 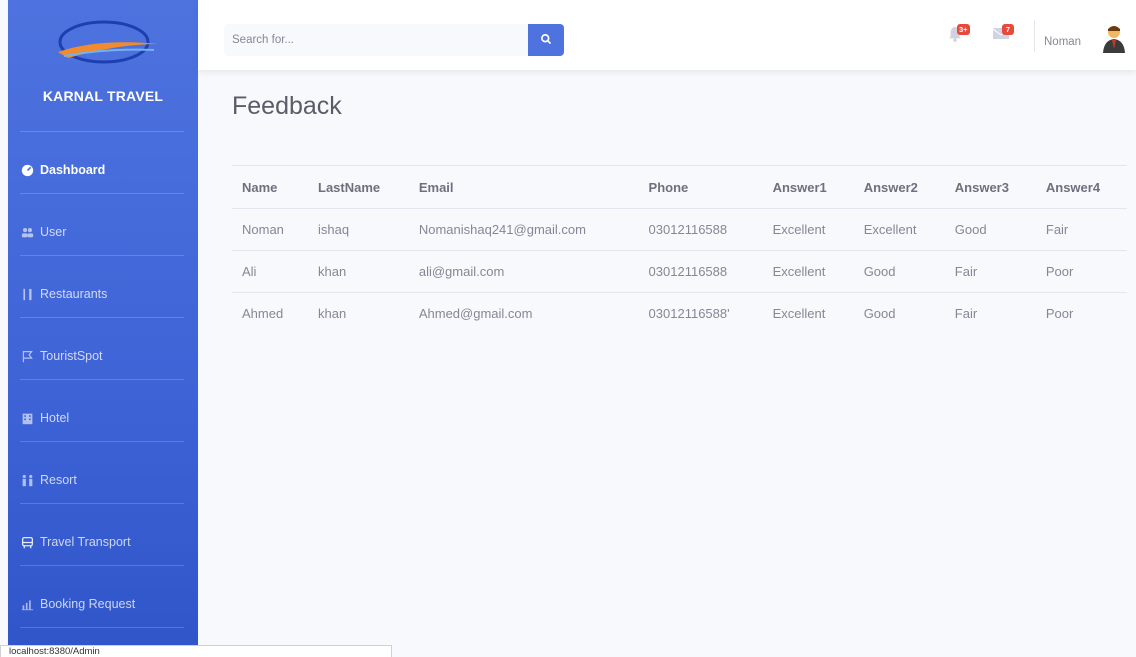 What do you see at coordinates (899, 187) in the screenshot?
I see `column-header: Answer2` at bounding box center [899, 187].